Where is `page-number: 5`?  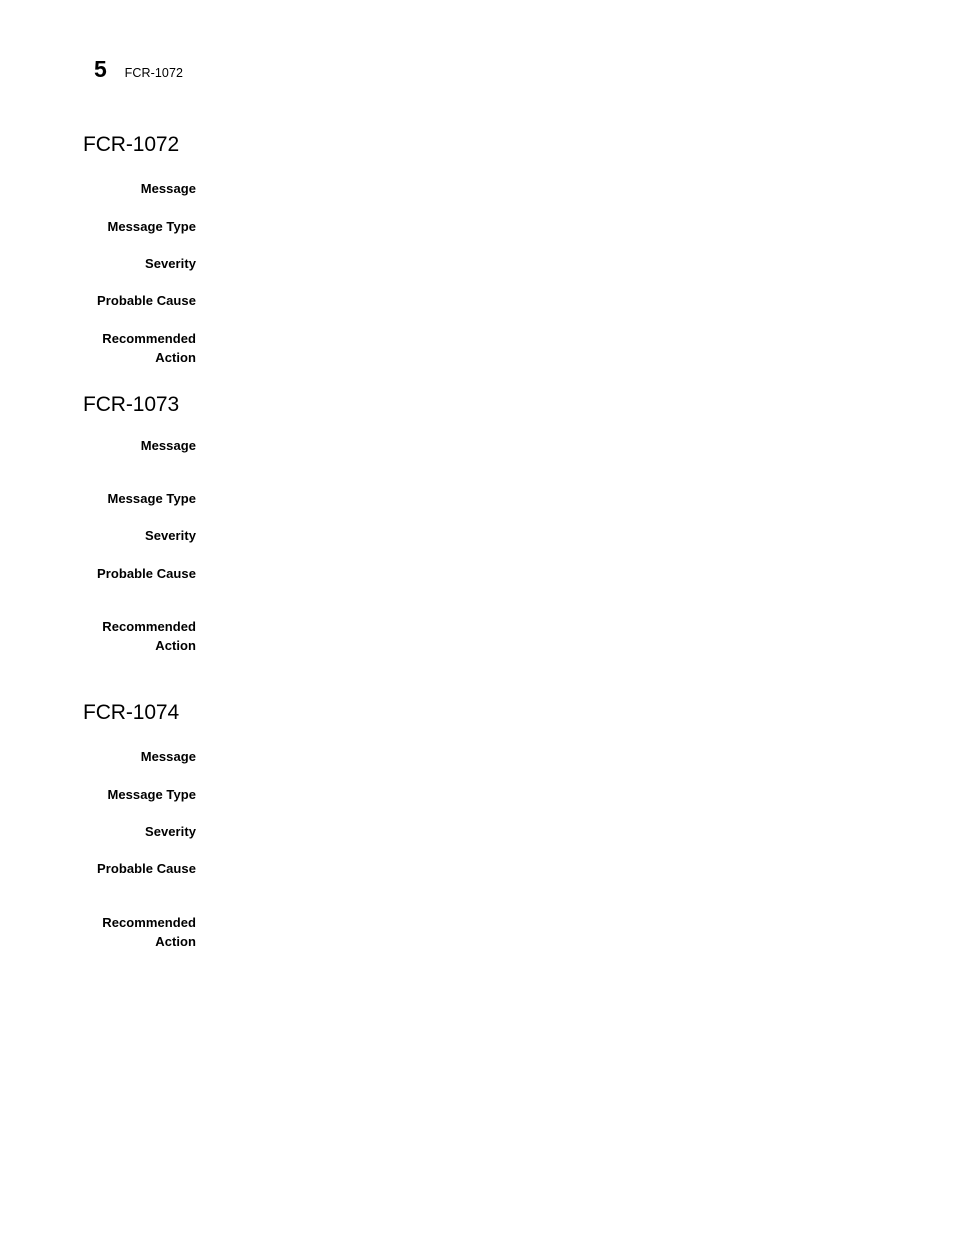 page-number: 5 is located at coordinates (100, 69).